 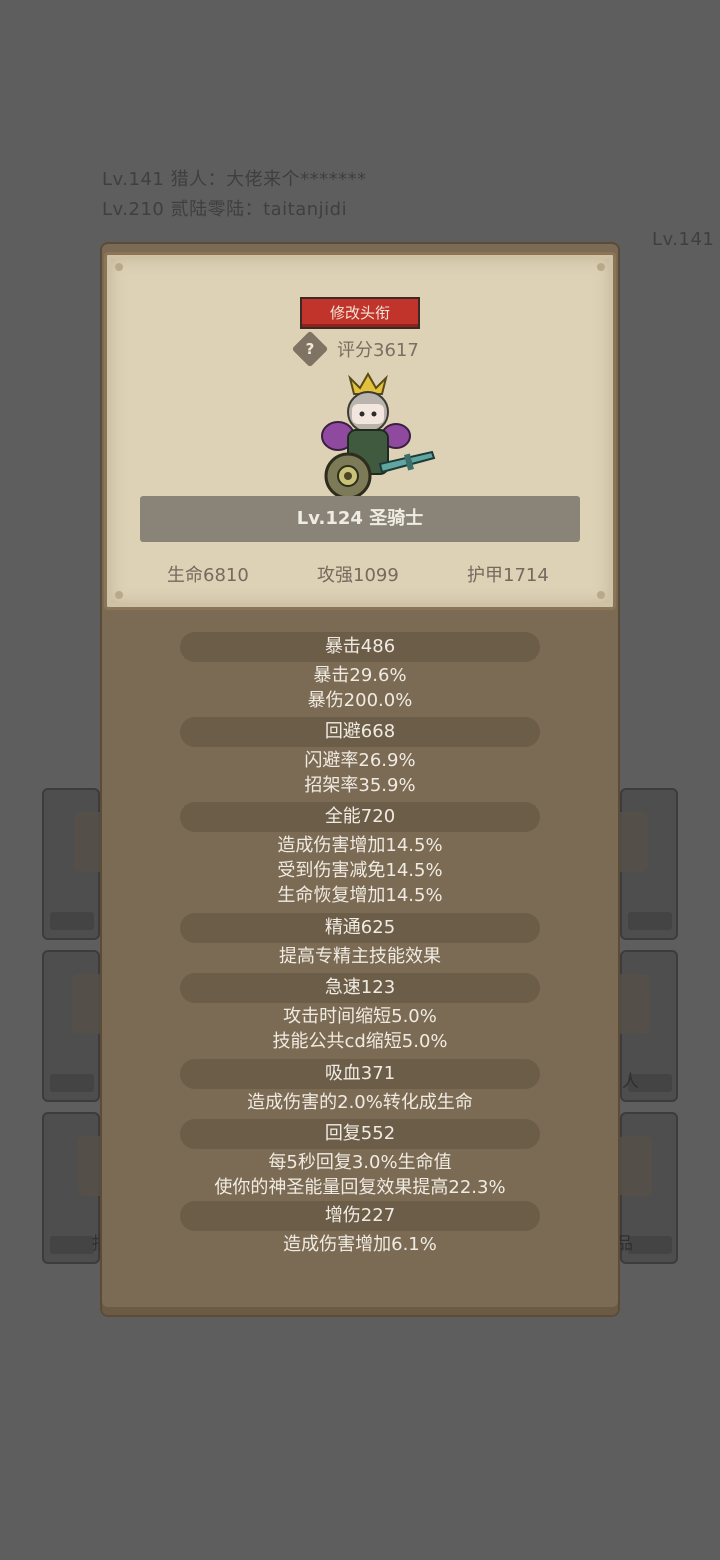 I want to click on section-line: 每5秒回复3.0%生命值, so click(x=360, y=1162).